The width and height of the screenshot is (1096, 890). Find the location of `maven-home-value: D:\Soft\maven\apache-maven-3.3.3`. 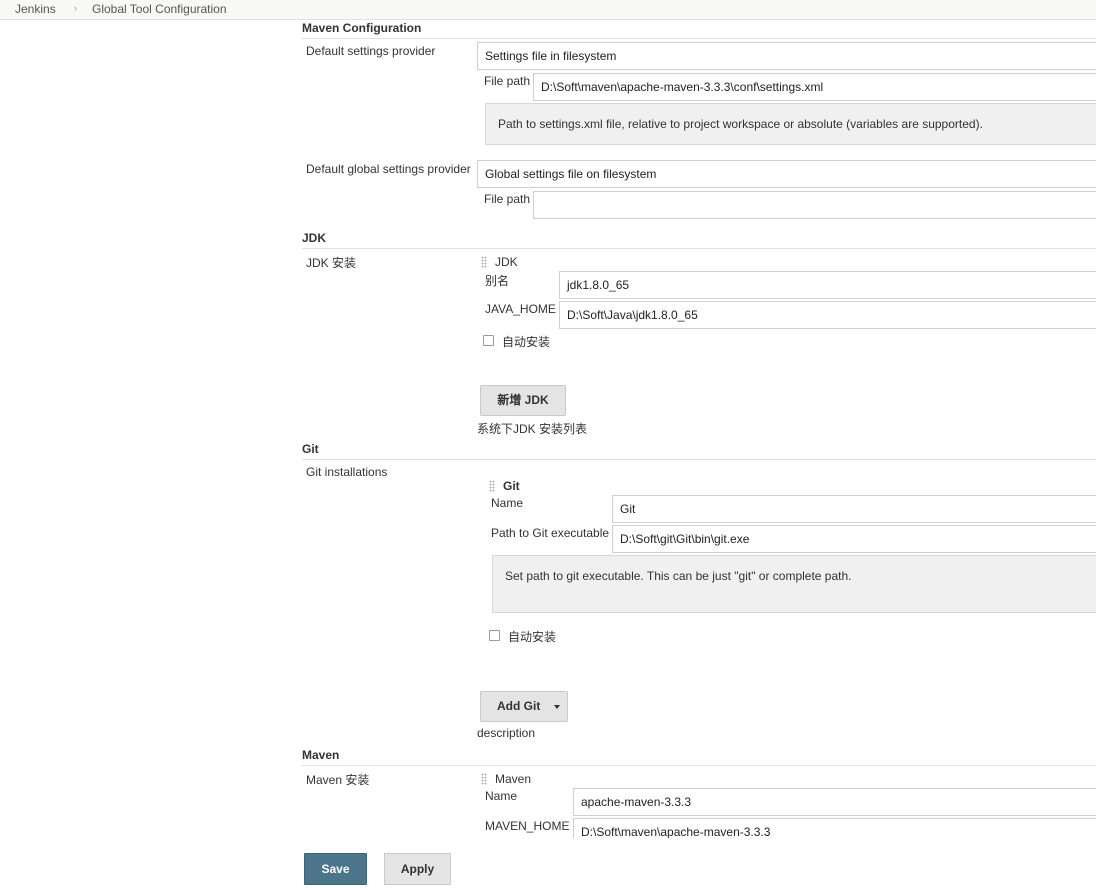

maven-home-value: D:\Soft\maven\apache-maven-3.3.3 is located at coordinates (676, 831).